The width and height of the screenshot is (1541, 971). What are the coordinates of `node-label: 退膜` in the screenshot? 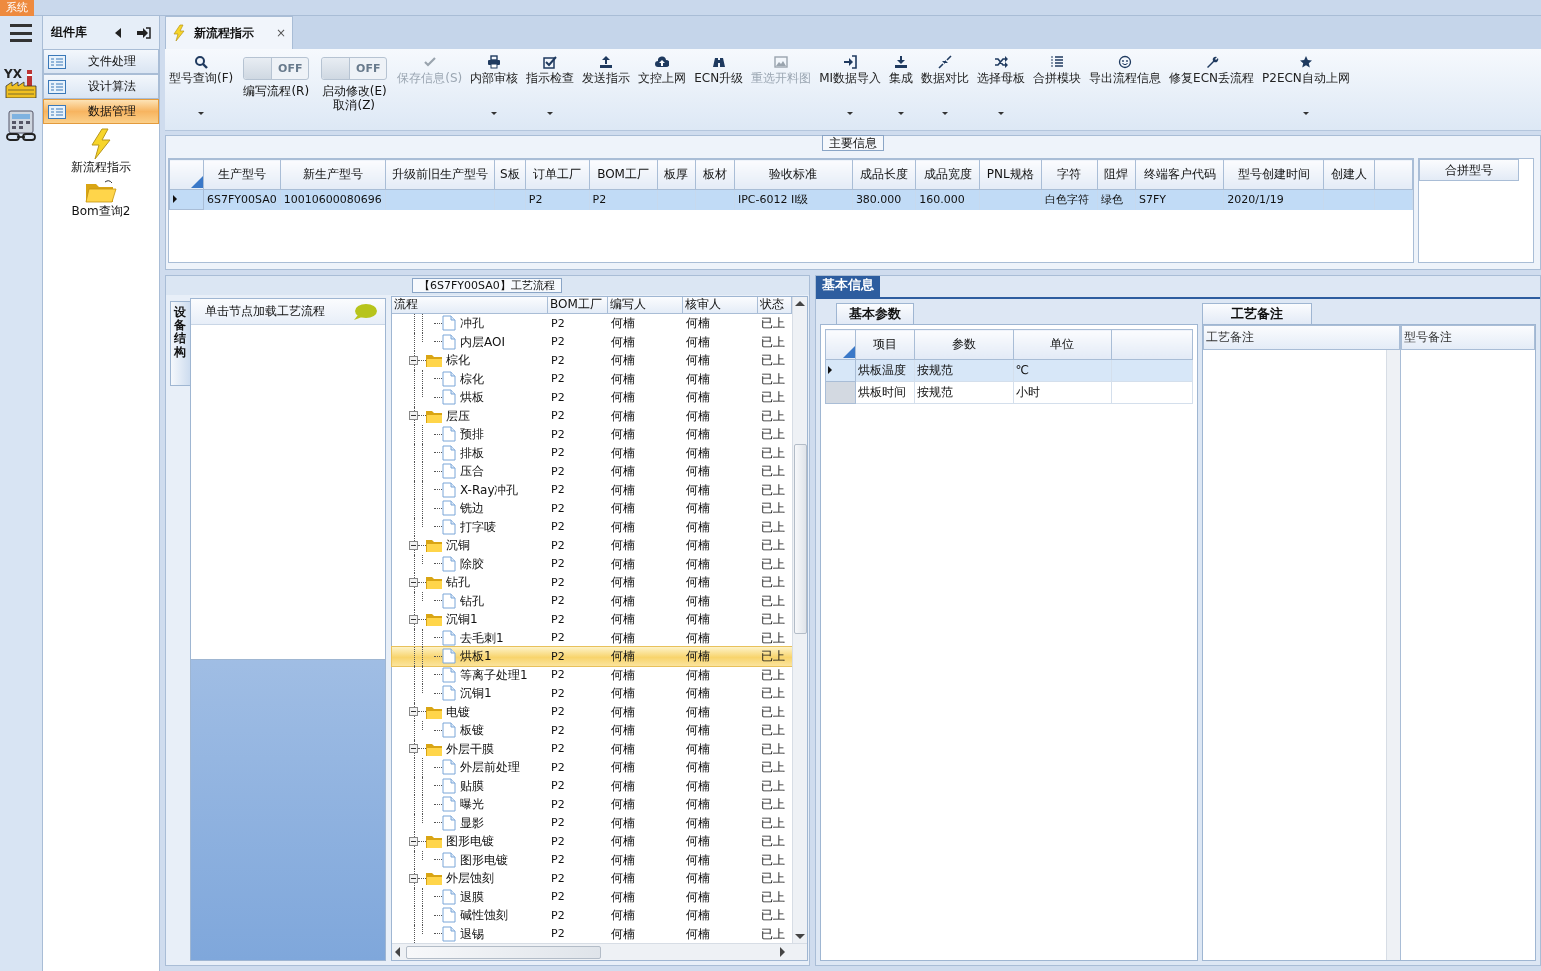 It's located at (472, 896).